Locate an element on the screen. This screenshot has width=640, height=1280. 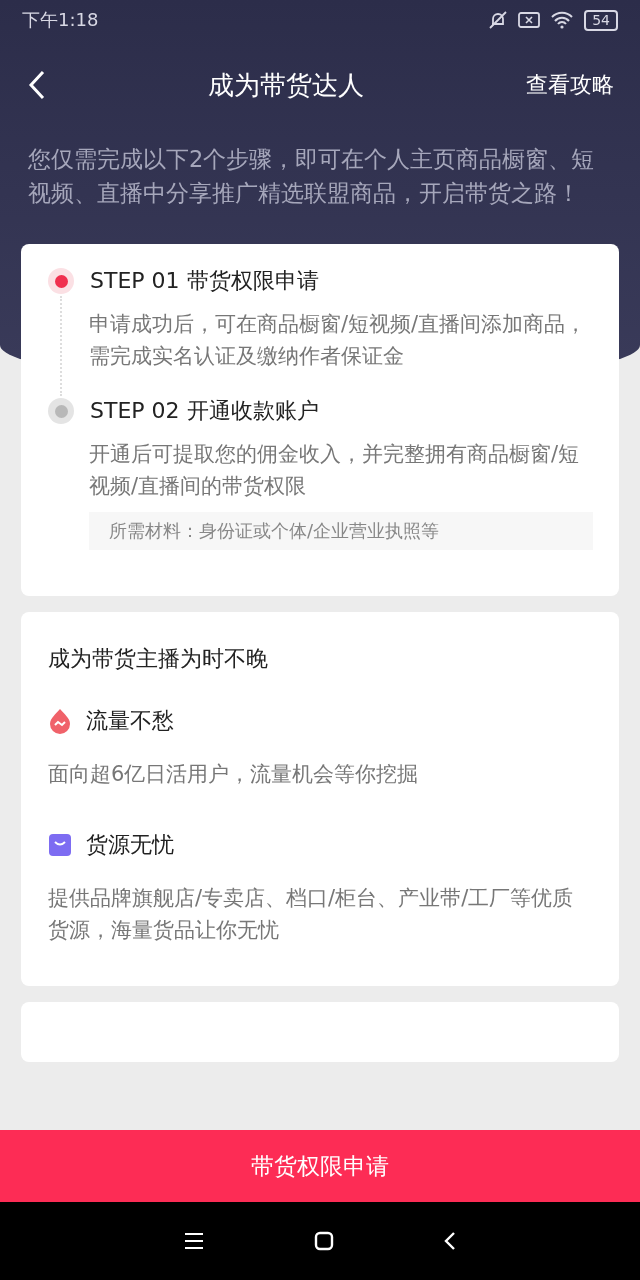
benefit-title: 流量不愁 is located at coordinates (130, 721).